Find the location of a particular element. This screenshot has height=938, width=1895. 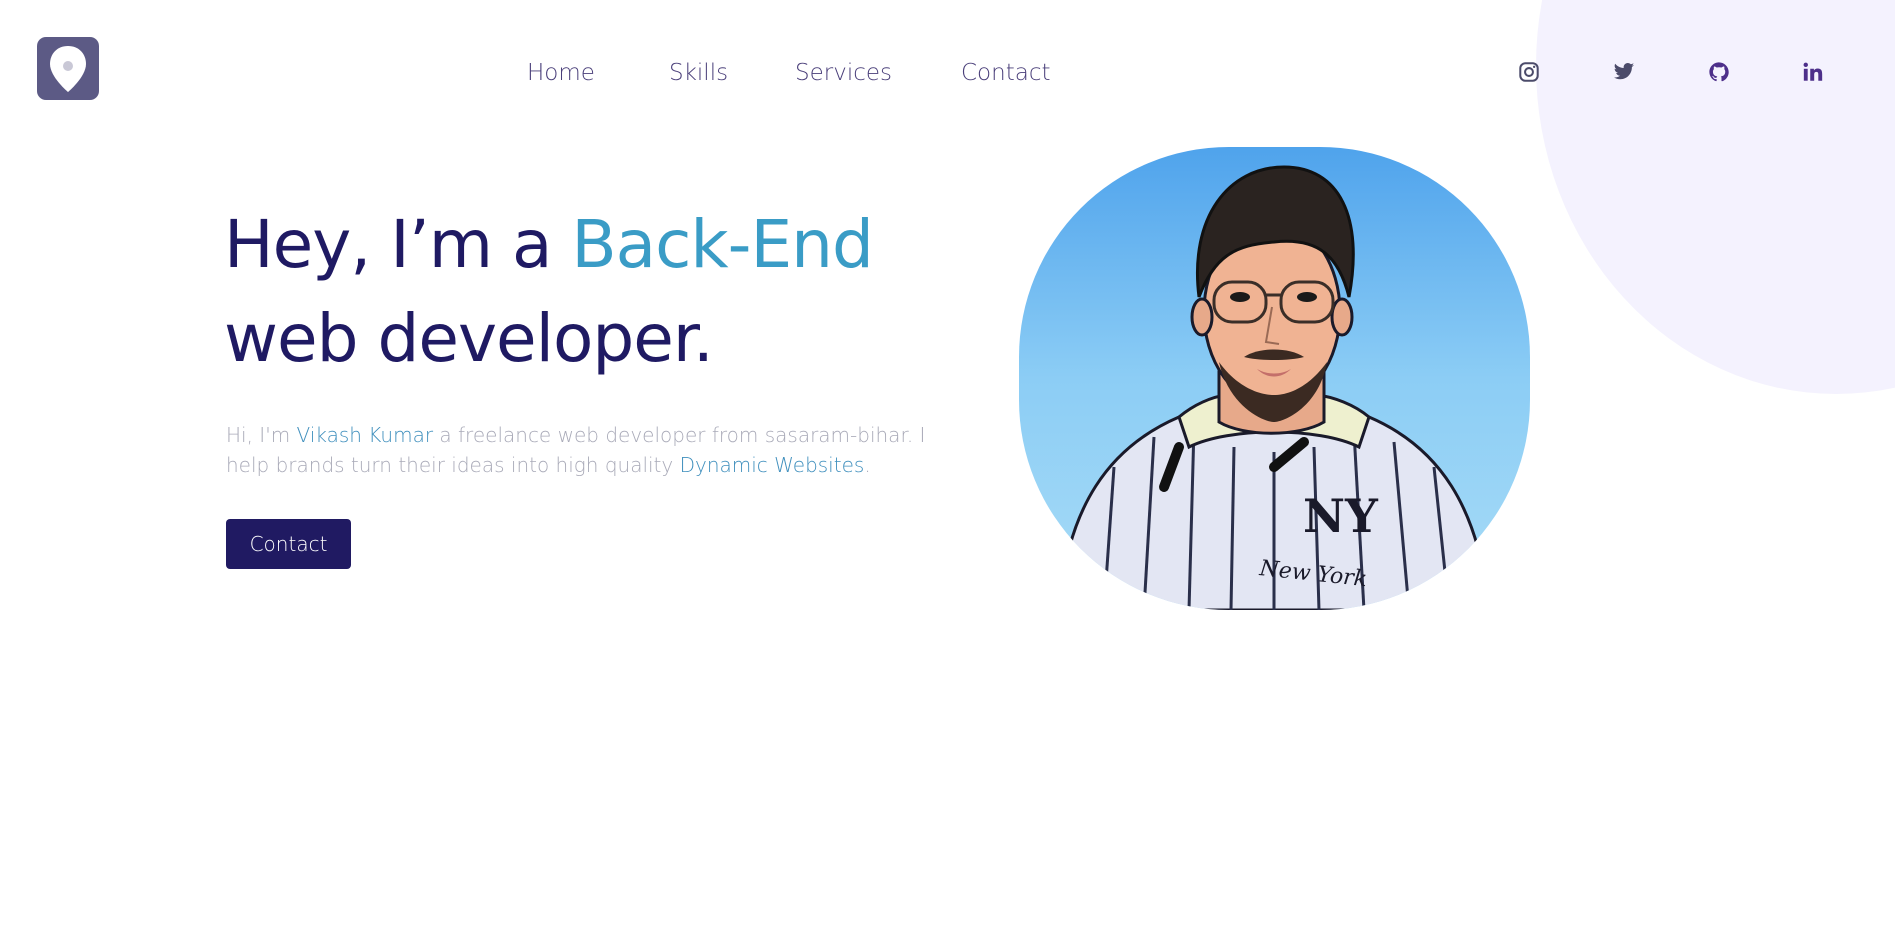

nav-skills: Skills is located at coordinates (698, 73).